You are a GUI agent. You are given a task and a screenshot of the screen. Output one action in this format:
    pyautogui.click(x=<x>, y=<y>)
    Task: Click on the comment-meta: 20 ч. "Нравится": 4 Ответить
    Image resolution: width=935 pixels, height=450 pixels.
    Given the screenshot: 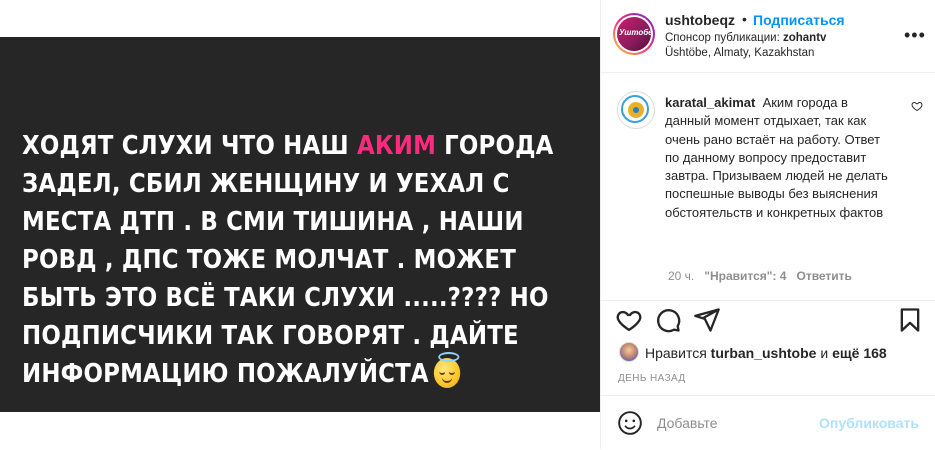 What is the action you would take?
    pyautogui.click(x=765, y=276)
    